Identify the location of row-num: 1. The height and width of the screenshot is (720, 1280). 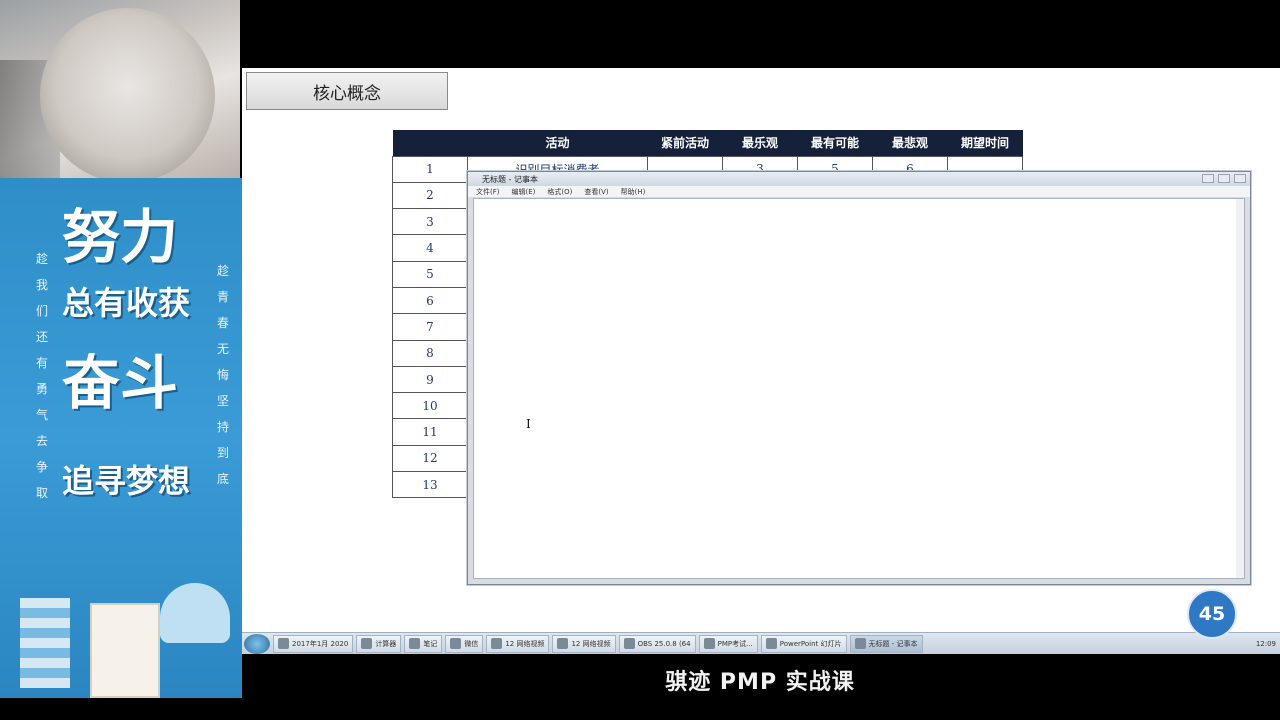
(430, 169).